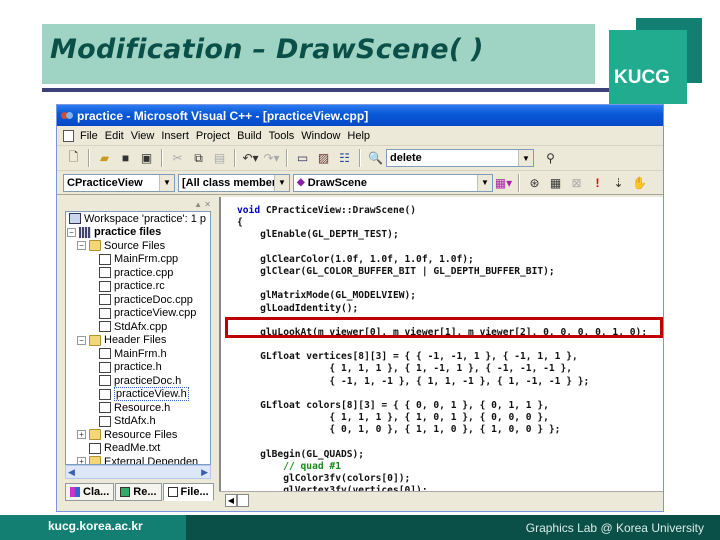  What do you see at coordinates (138, 472) in the screenshot?
I see `tree-horizontal-scrollbar: ◀ ▶` at bounding box center [138, 472].